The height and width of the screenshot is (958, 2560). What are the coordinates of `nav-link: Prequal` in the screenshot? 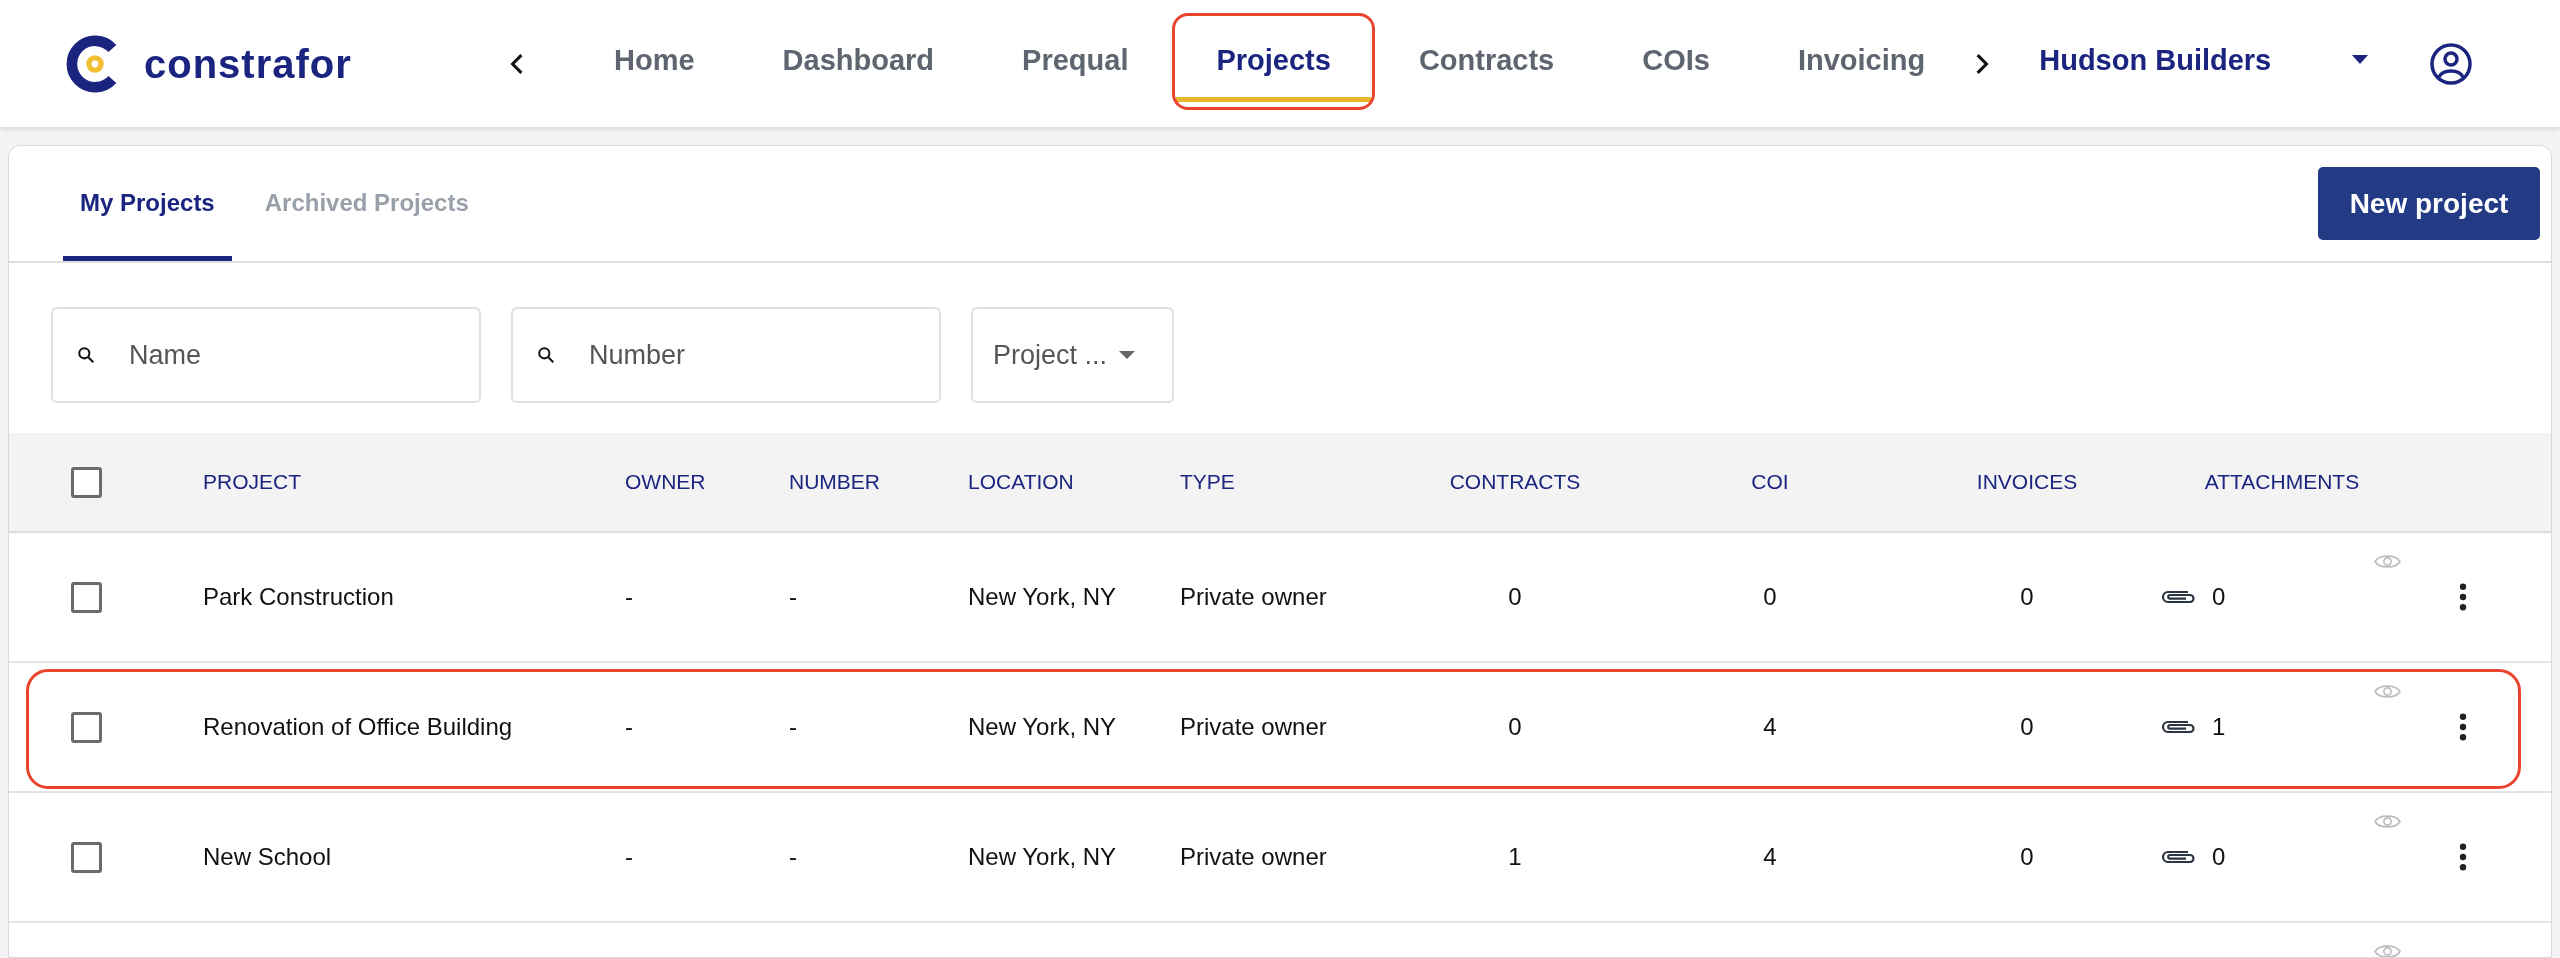 It's located at (1075, 63).